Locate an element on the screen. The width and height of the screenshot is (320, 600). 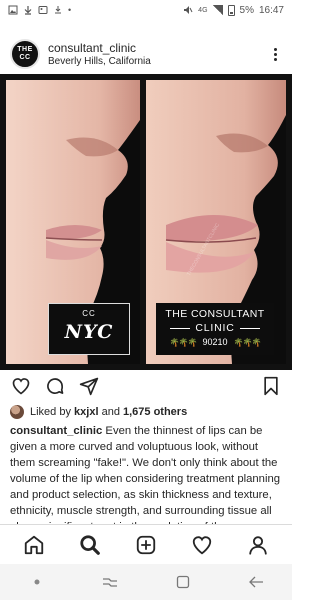
search-icon is located at coordinates (90, 544).